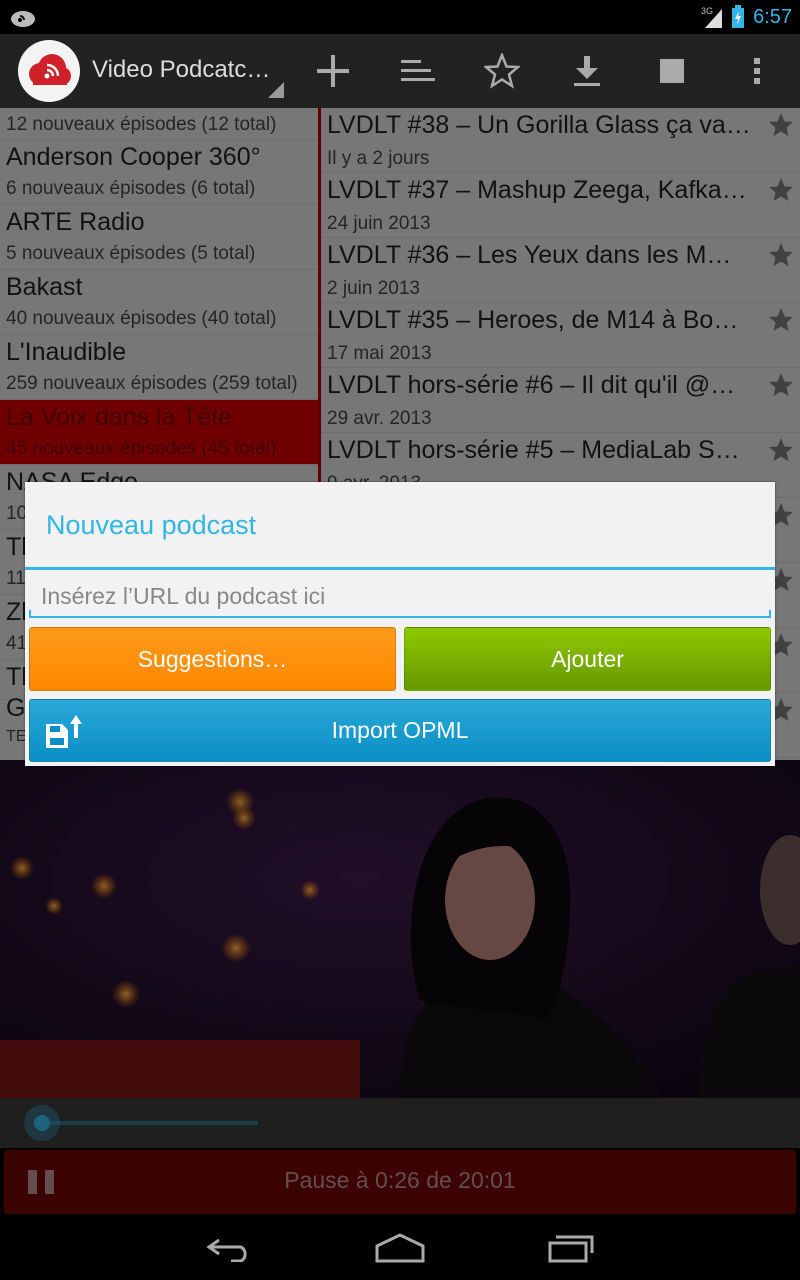 This screenshot has width=800, height=1280. Describe the element at coordinates (400, 596) in the screenshot. I see `podcast-url-input` at that location.